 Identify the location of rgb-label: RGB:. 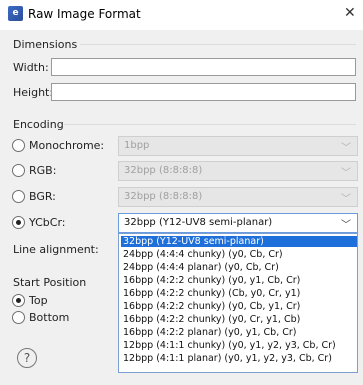
(43, 170).